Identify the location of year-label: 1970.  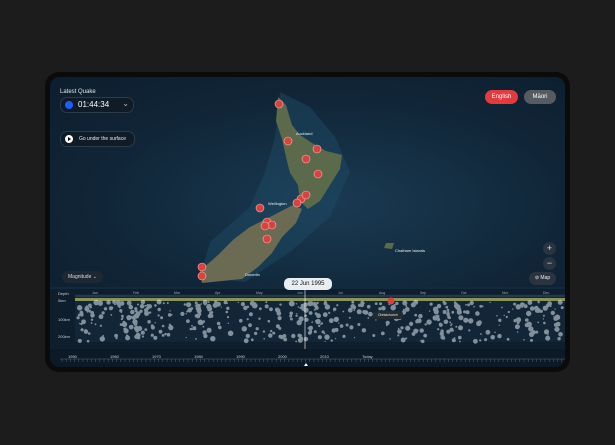
(156, 356).